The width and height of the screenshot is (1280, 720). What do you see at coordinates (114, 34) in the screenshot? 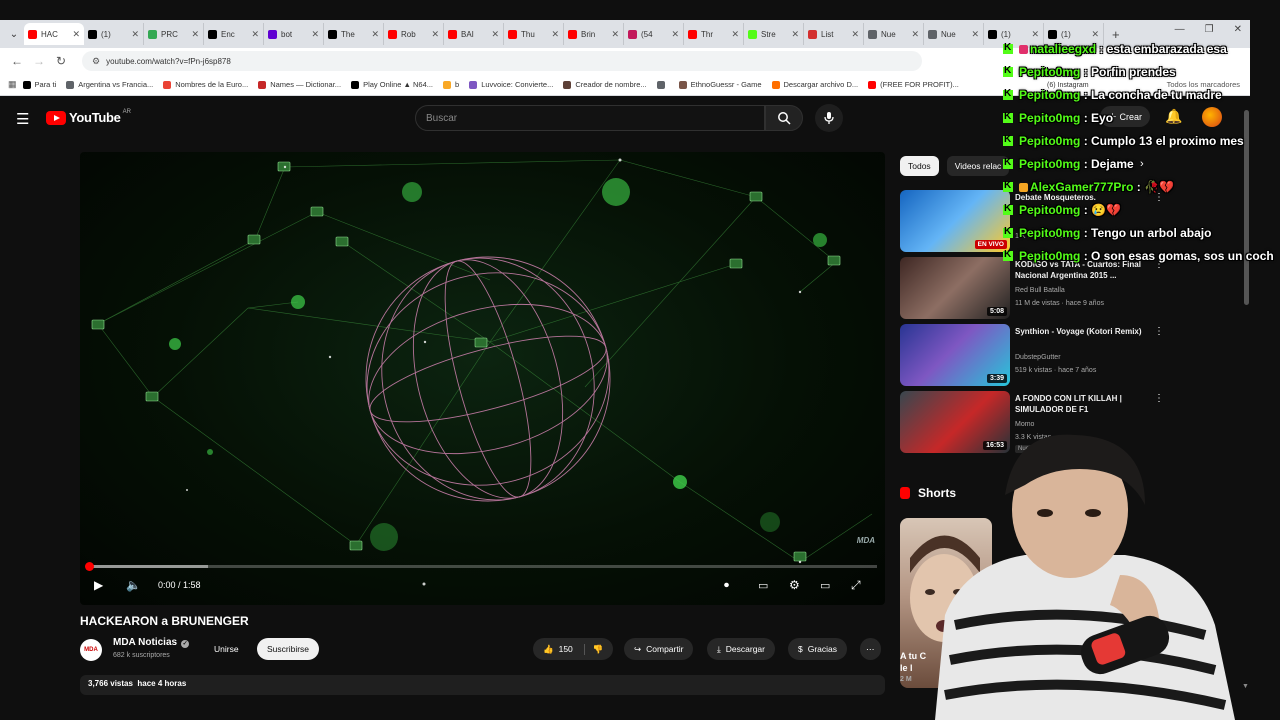
I see `browser-tab: (1) ✕` at bounding box center [114, 34].